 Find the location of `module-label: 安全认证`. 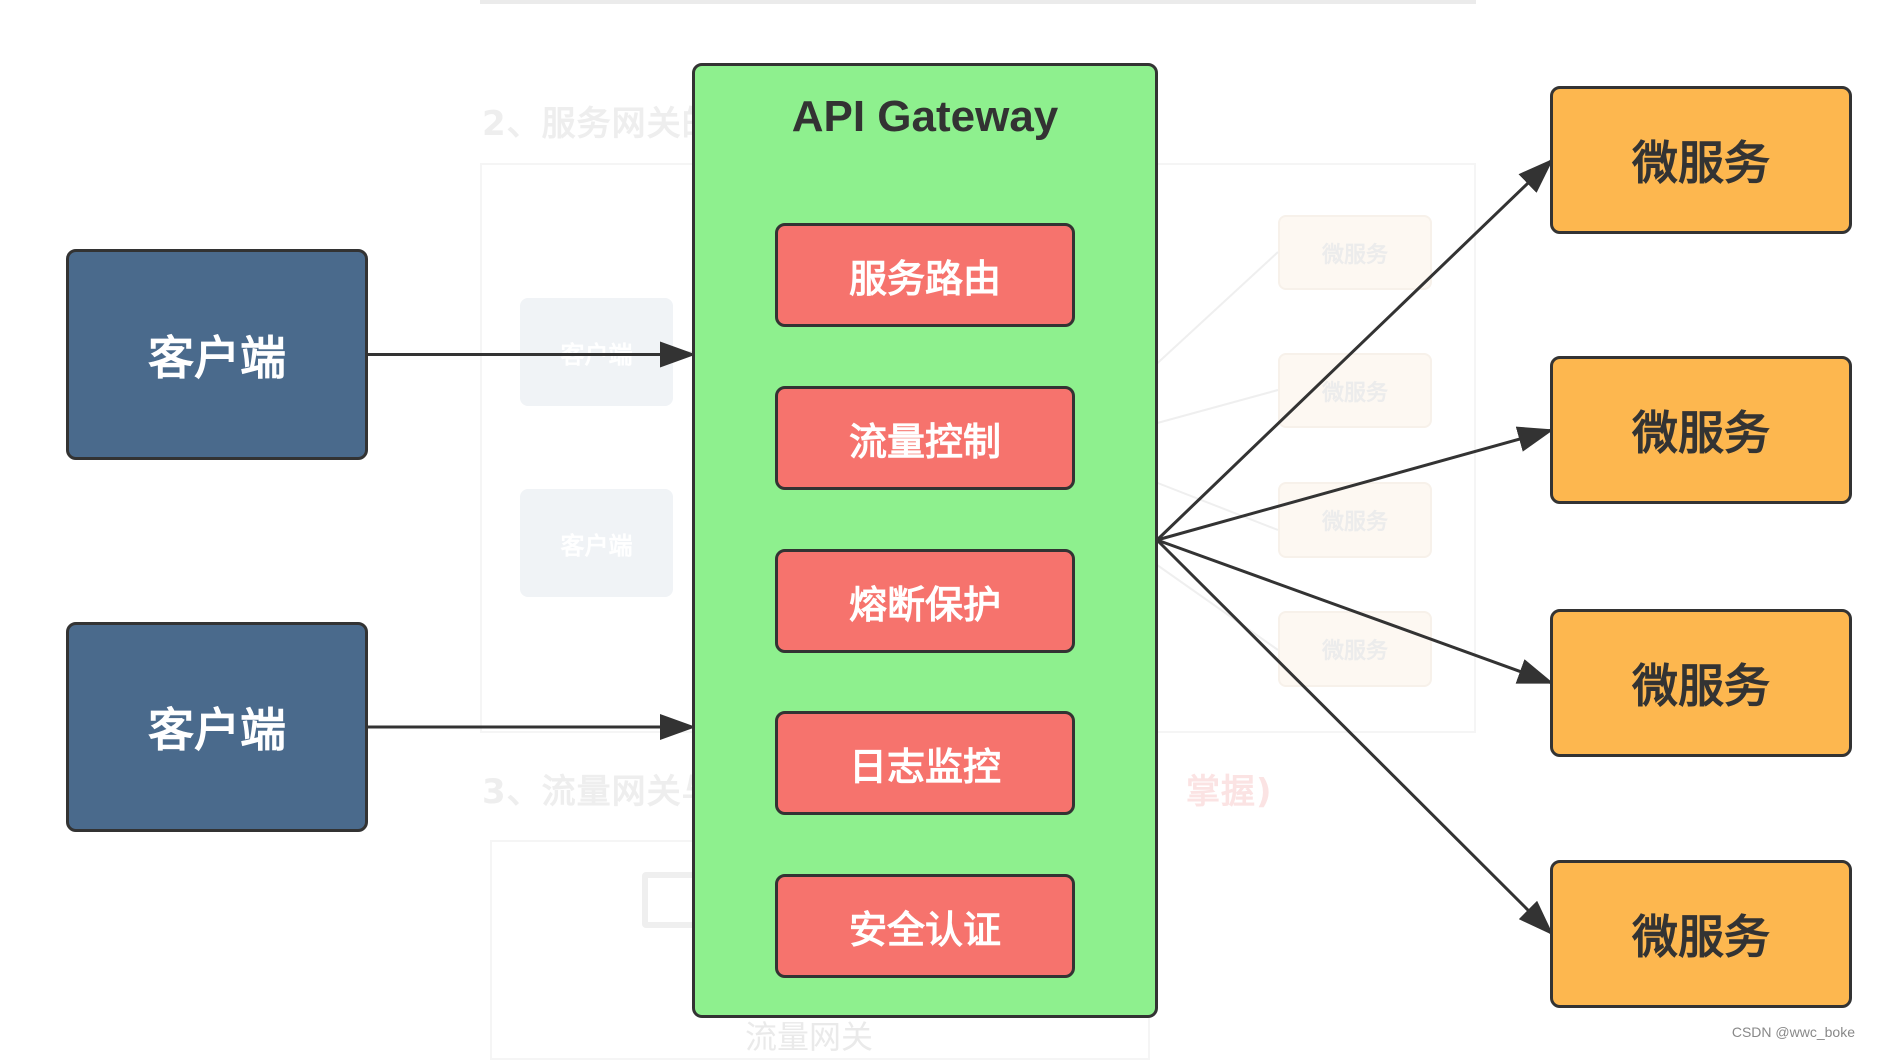

module-label: 安全认证 is located at coordinates (924, 929).